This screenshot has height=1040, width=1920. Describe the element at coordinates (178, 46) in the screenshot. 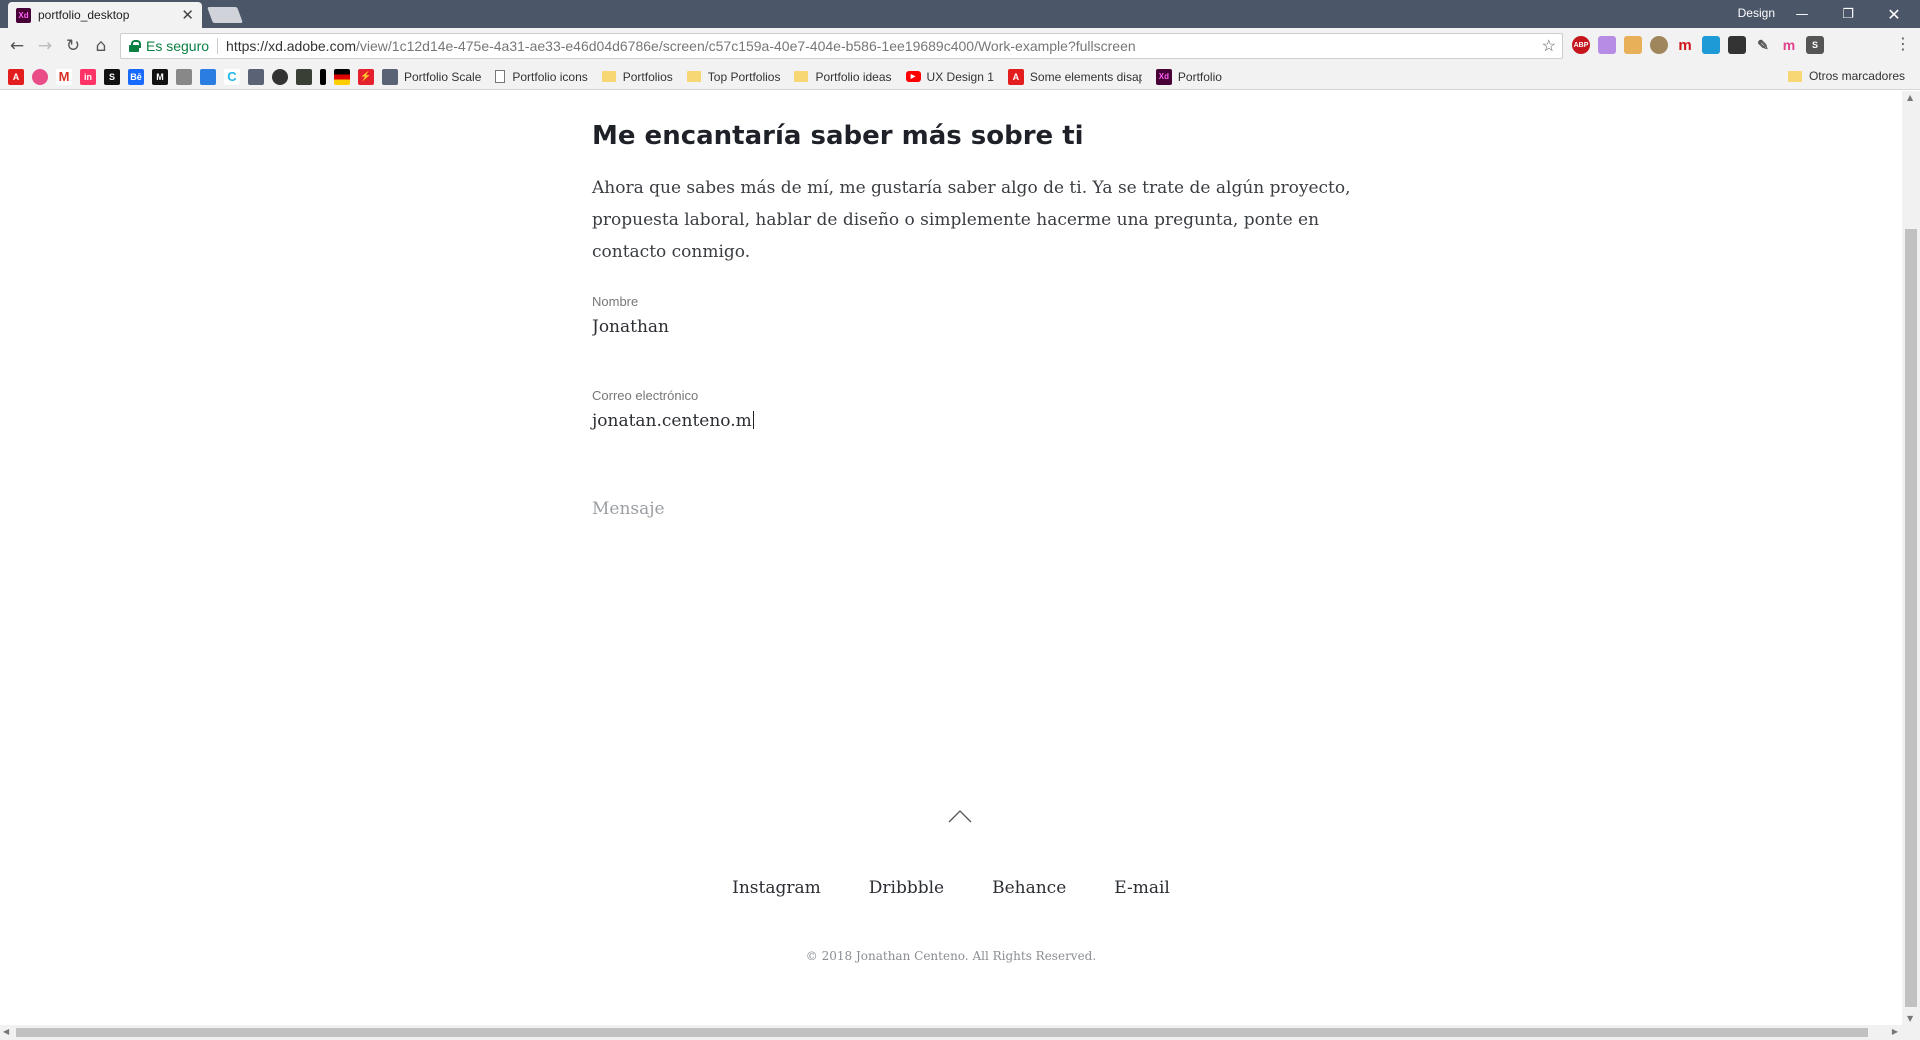

I see `secure-label: Es seguro` at that location.